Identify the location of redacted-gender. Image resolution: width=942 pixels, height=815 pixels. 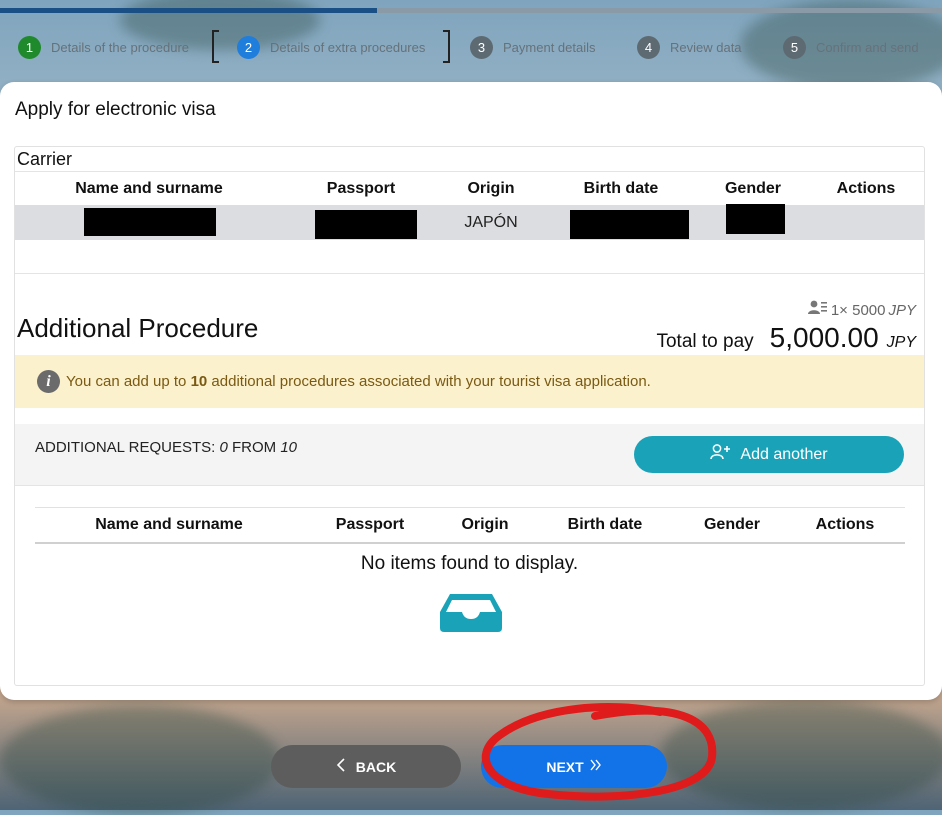
(755, 219).